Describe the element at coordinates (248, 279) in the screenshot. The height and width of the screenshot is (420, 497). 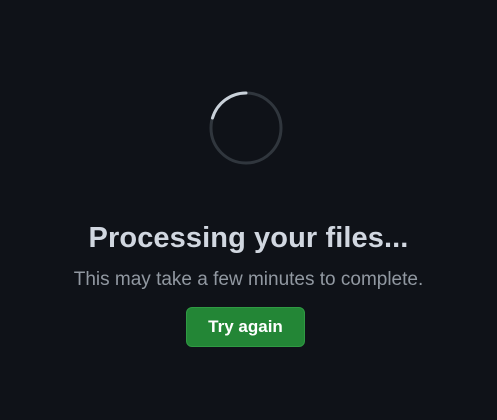
I see `processing-subtitle: This may take a few minutes to complete.` at that location.